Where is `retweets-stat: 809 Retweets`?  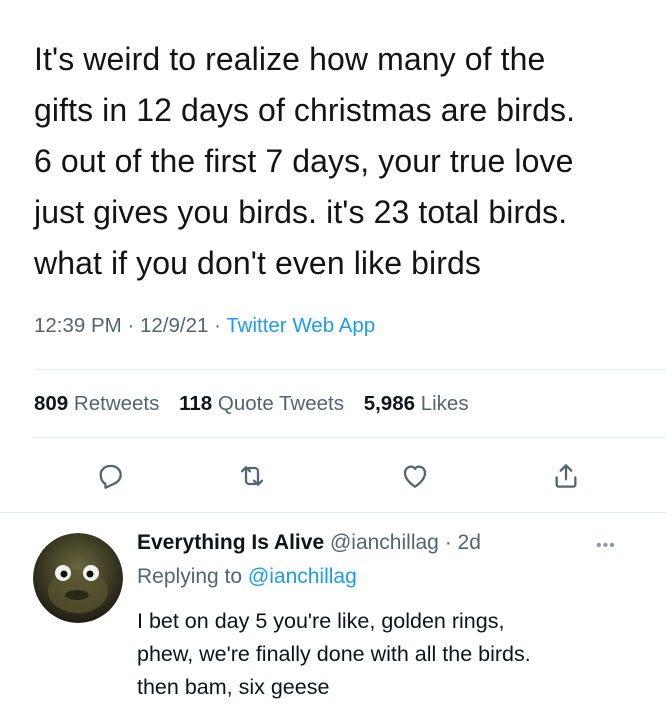 retweets-stat: 809 Retweets is located at coordinates (96, 403).